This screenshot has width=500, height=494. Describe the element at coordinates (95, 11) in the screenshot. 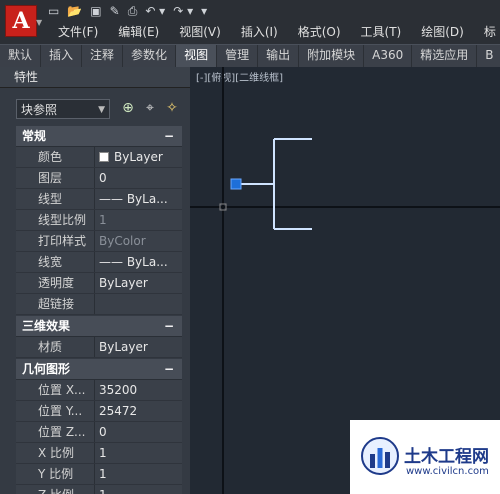

I see `save-icon: ▣` at that location.